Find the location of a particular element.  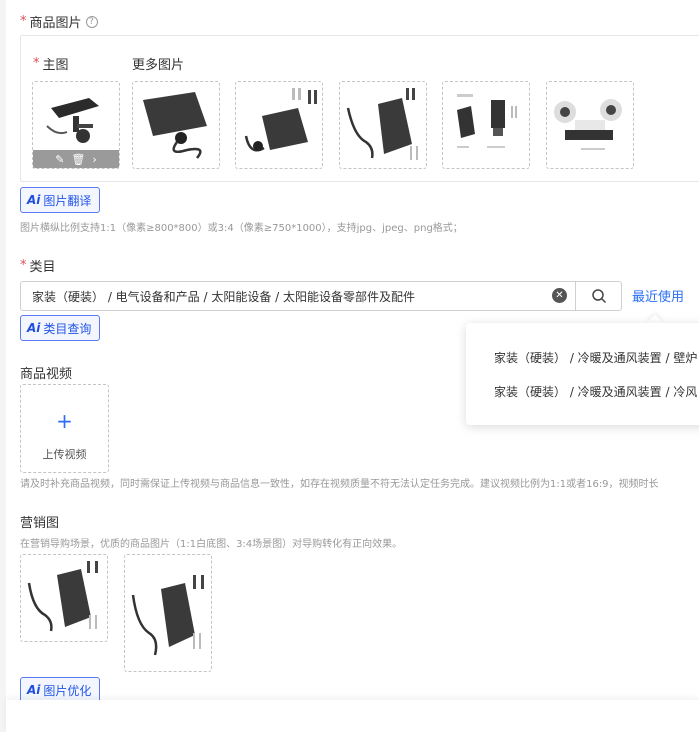

category-query-button: Ai 类目查询 is located at coordinates (60, 328).